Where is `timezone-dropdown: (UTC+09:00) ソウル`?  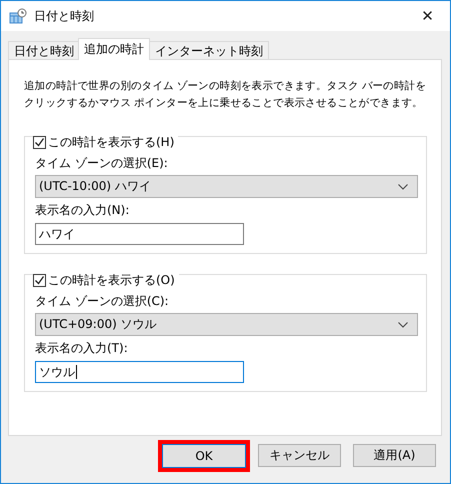 timezone-dropdown: (UTC+09:00) ソウル is located at coordinates (226, 324).